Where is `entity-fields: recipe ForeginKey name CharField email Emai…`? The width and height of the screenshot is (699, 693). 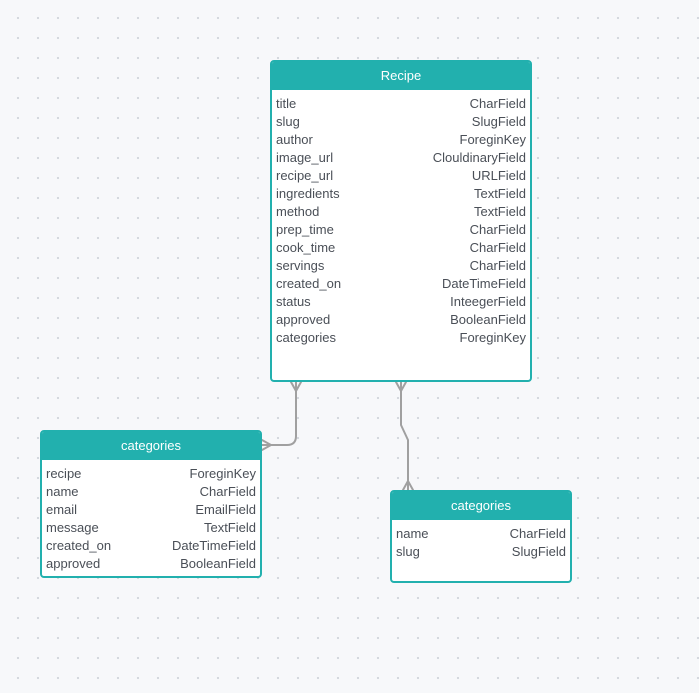 entity-fields: recipe ForeginKey name CharField email Emai… is located at coordinates (151, 516).